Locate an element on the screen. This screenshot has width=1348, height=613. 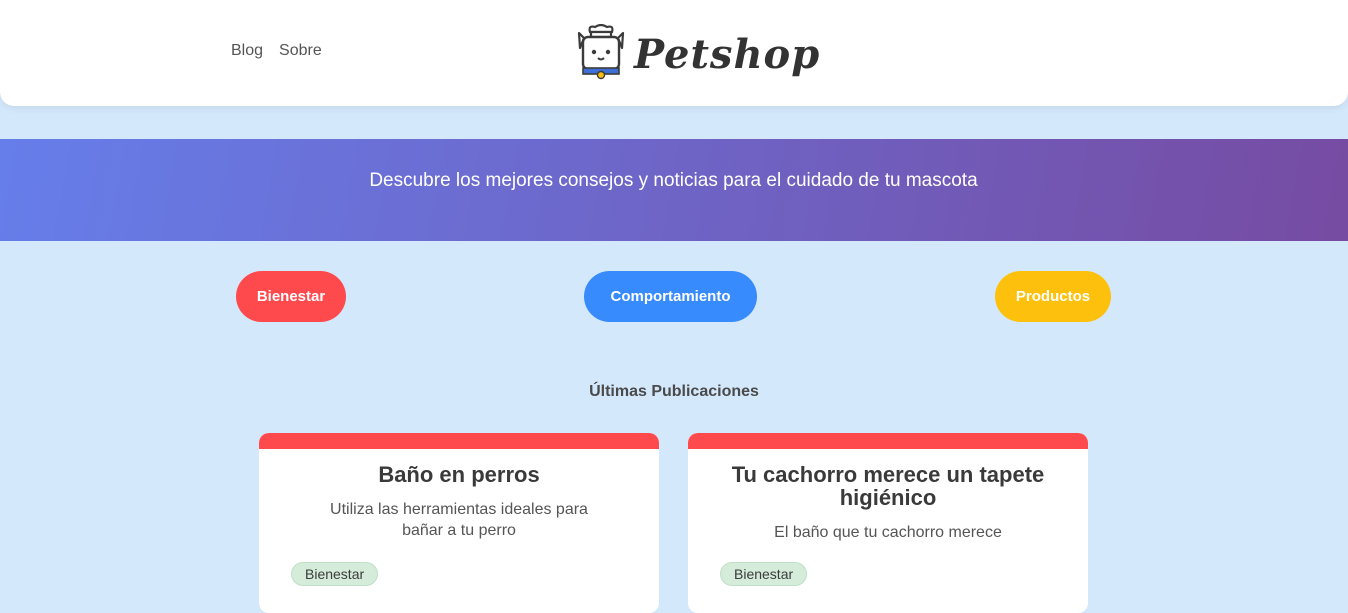
nav-link-sobre: Sobre is located at coordinates (300, 51).